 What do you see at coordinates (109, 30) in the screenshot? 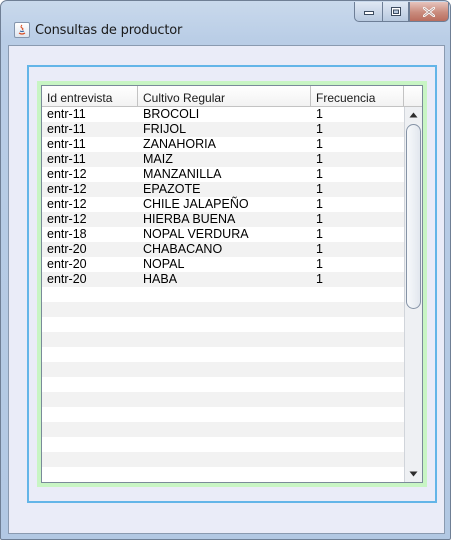
I see `window-title: Consultas de productor` at bounding box center [109, 30].